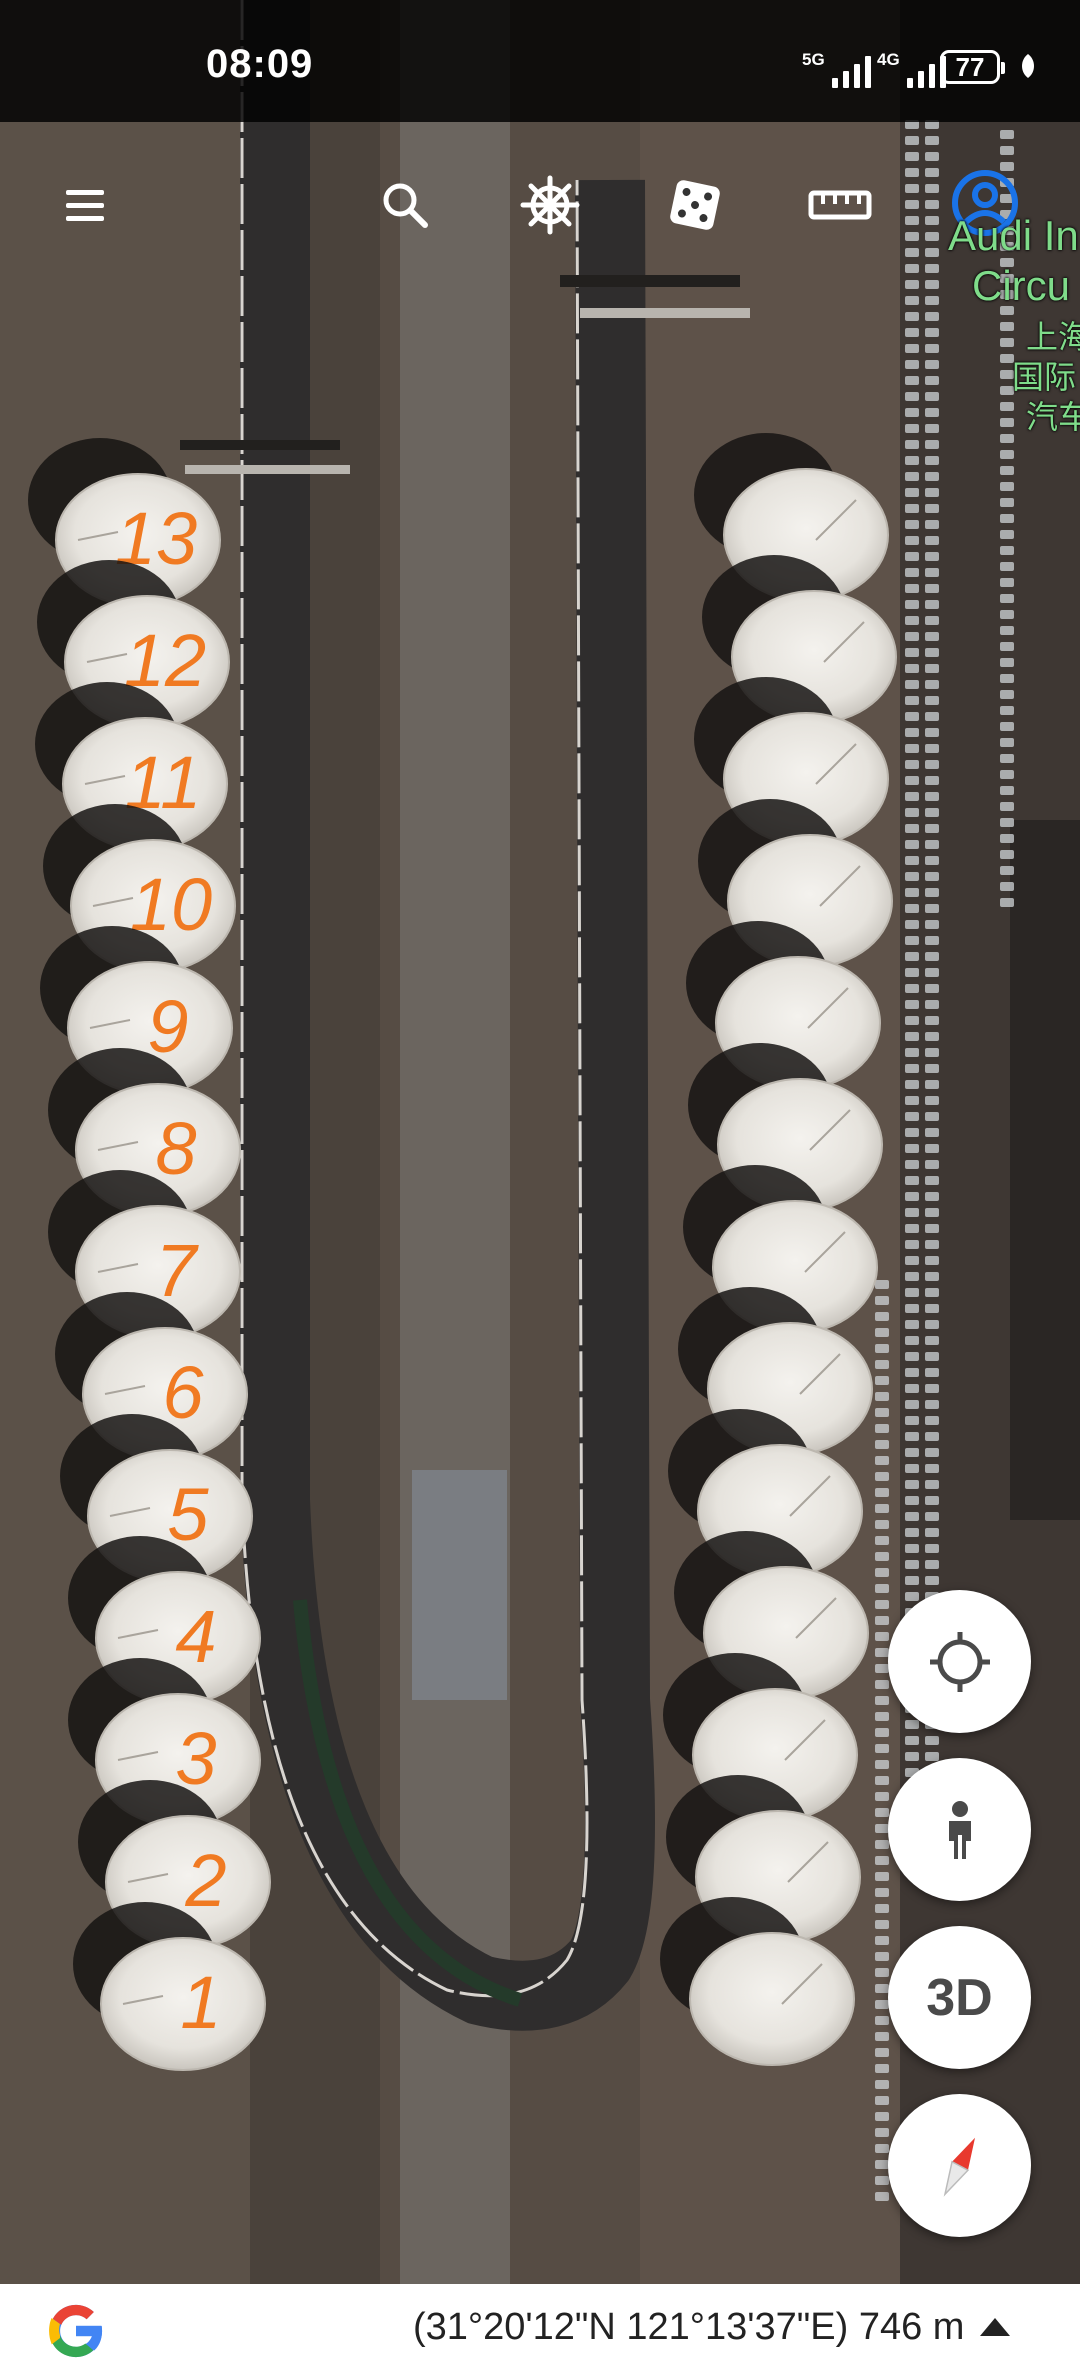 Image resolution: width=1080 pixels, height=2376 pixels. Describe the element at coordinates (195, 1636) in the screenshot. I see `pit-number-label: 4` at that location.